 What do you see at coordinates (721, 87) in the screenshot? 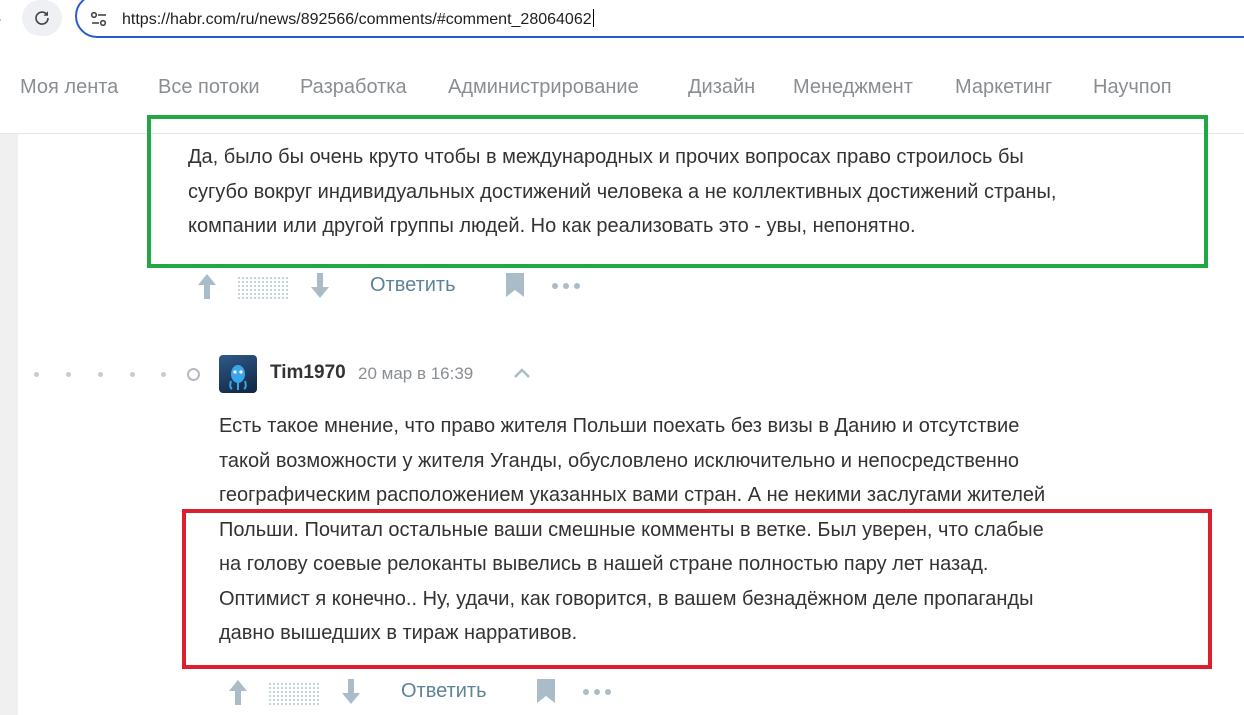
I see `nav-item-design: Дизайн` at bounding box center [721, 87].